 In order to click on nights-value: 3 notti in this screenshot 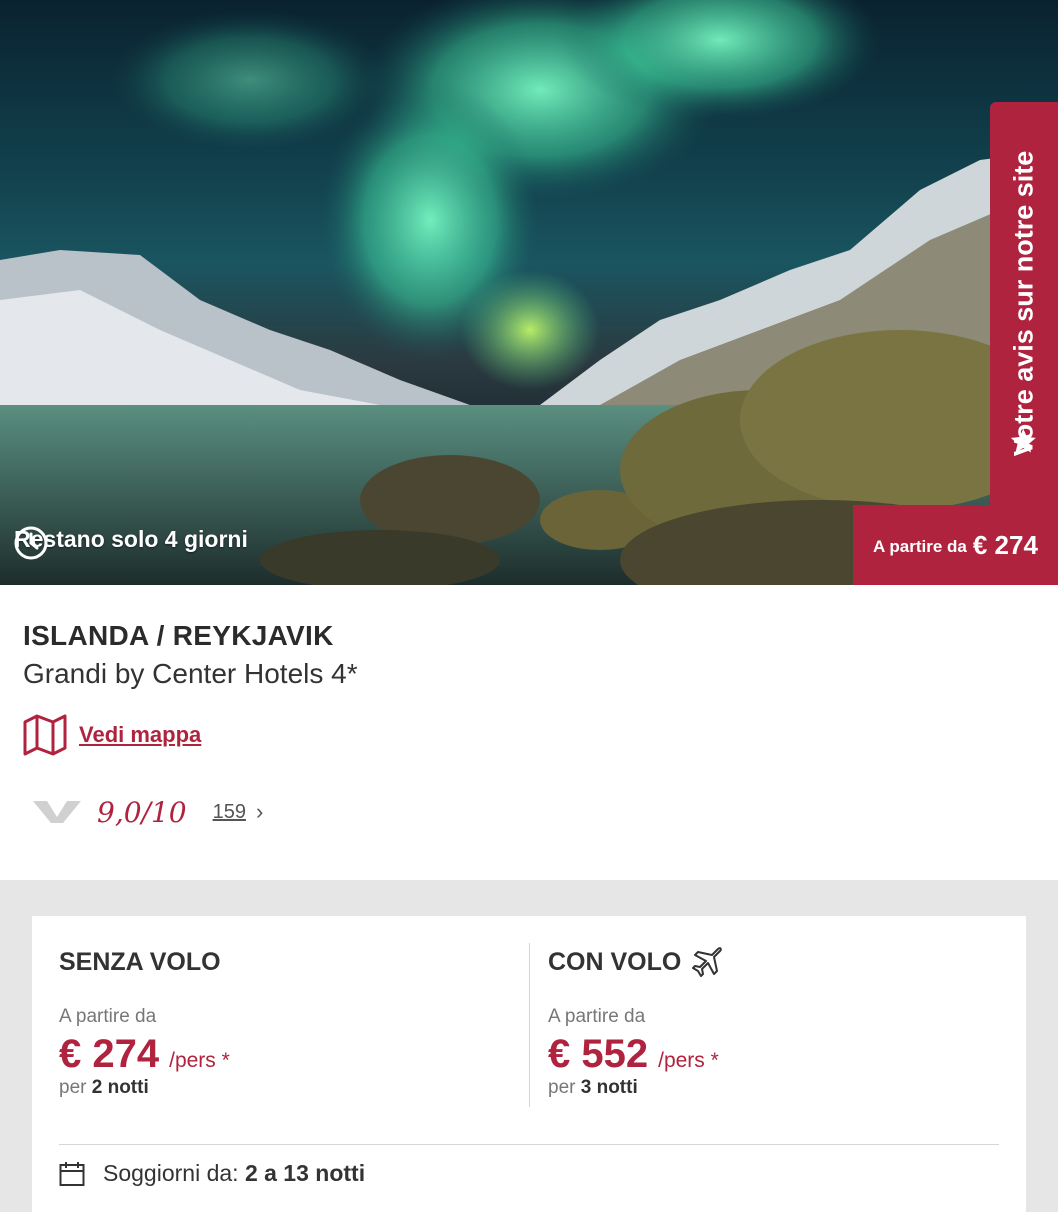, I will do `click(609, 1087)`.